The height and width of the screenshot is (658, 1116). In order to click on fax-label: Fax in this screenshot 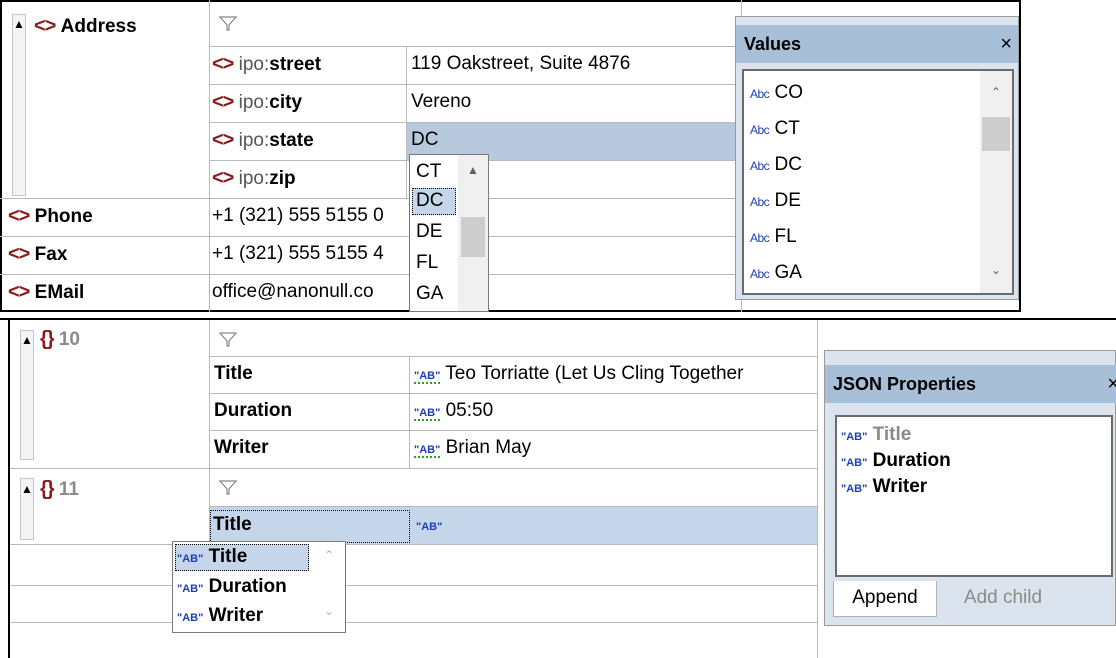, I will do `click(51, 254)`.